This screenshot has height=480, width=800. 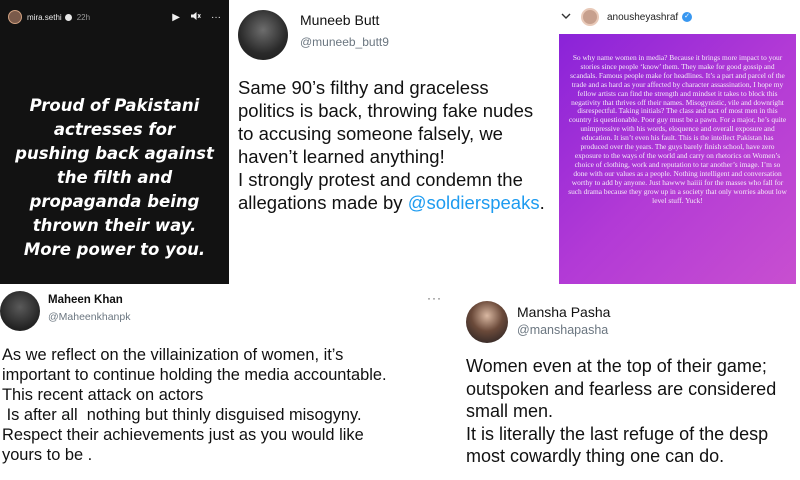 I want to click on user-handle: @muneeb_butt9, so click(x=344, y=42).